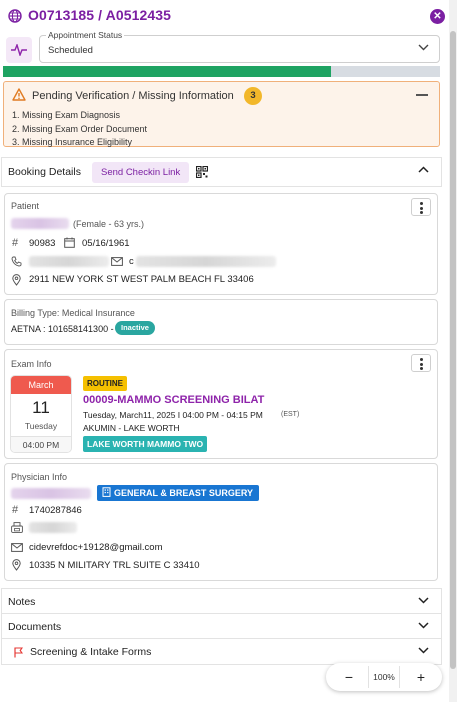 The width and height of the screenshot is (457, 702). Describe the element at coordinates (85, 35) in the screenshot. I see `appointment-status-label: Appointment Status` at that location.